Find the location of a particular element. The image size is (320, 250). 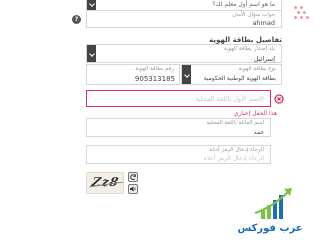

card-number-label: رقم بطاقة الهوية is located at coordinates (154, 69).